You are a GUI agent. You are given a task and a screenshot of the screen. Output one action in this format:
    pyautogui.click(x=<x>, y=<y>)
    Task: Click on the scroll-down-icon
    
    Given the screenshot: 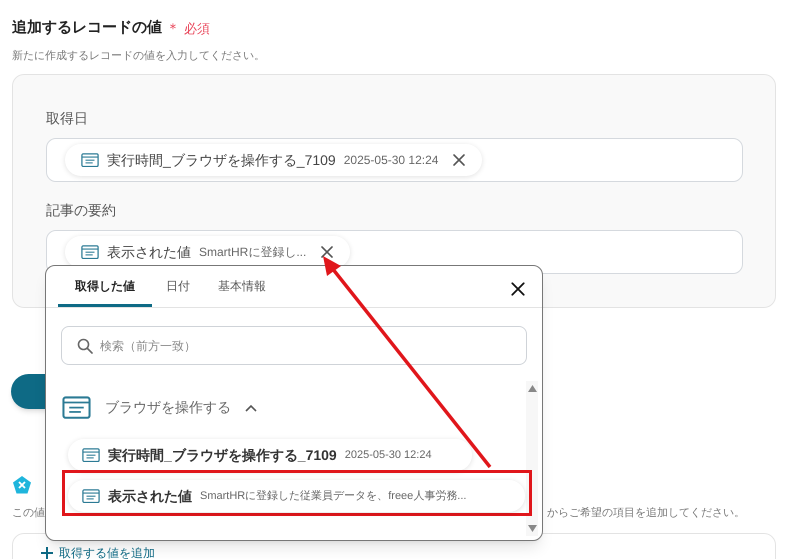 What is the action you would take?
    pyautogui.click(x=532, y=528)
    